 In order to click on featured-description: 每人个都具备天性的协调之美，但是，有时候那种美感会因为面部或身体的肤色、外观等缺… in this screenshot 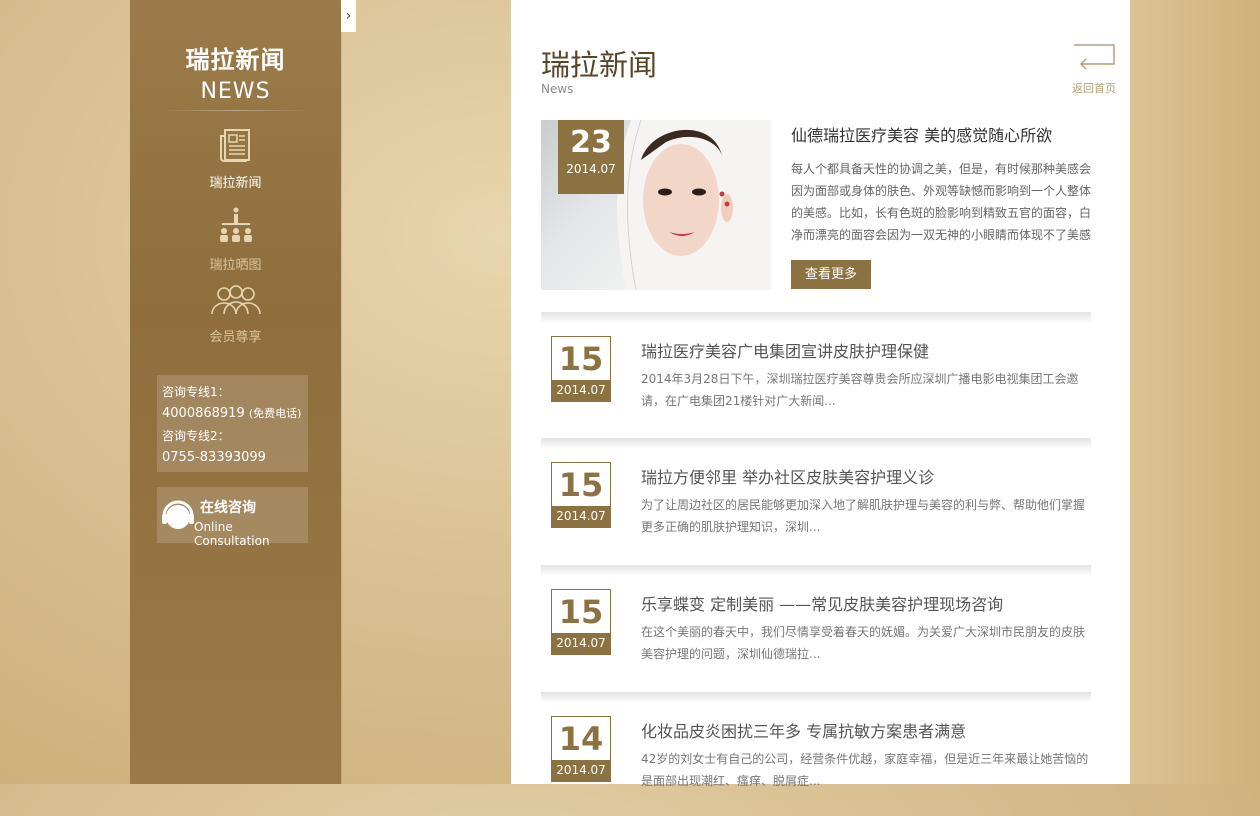, I will do `click(941, 202)`.